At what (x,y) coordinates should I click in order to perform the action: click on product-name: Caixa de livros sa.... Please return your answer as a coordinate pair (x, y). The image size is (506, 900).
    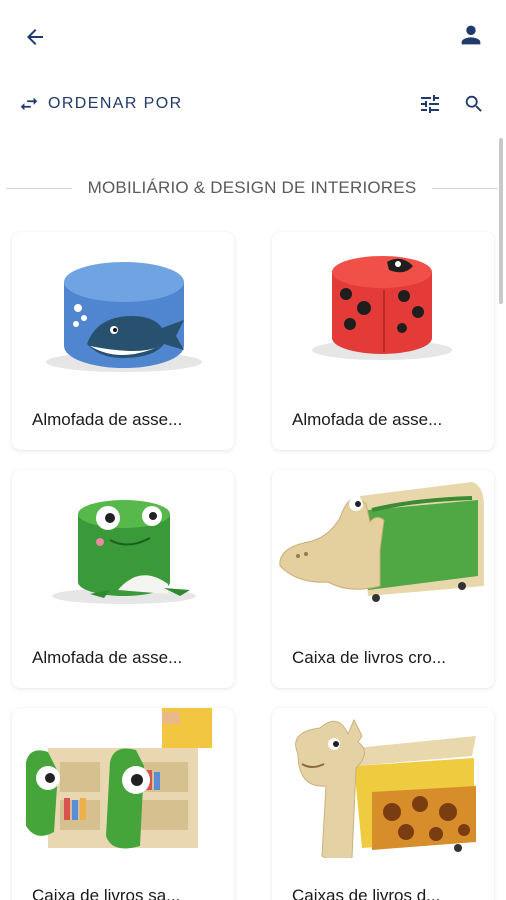
    Looking at the image, I should click on (106, 893).